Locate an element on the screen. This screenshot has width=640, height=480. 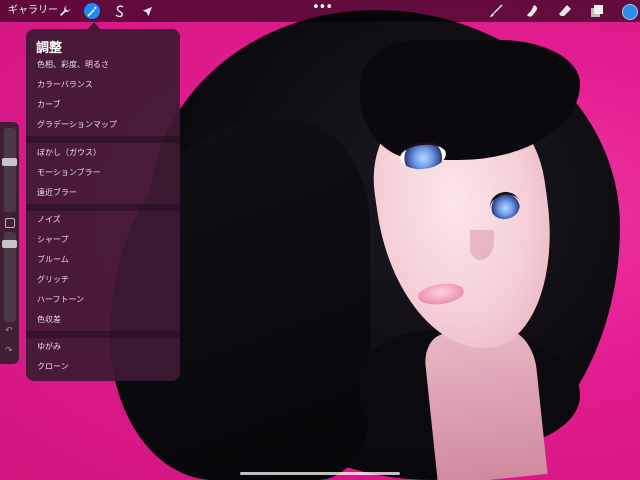
undo-button: ↶ is located at coordinates (9, 331).